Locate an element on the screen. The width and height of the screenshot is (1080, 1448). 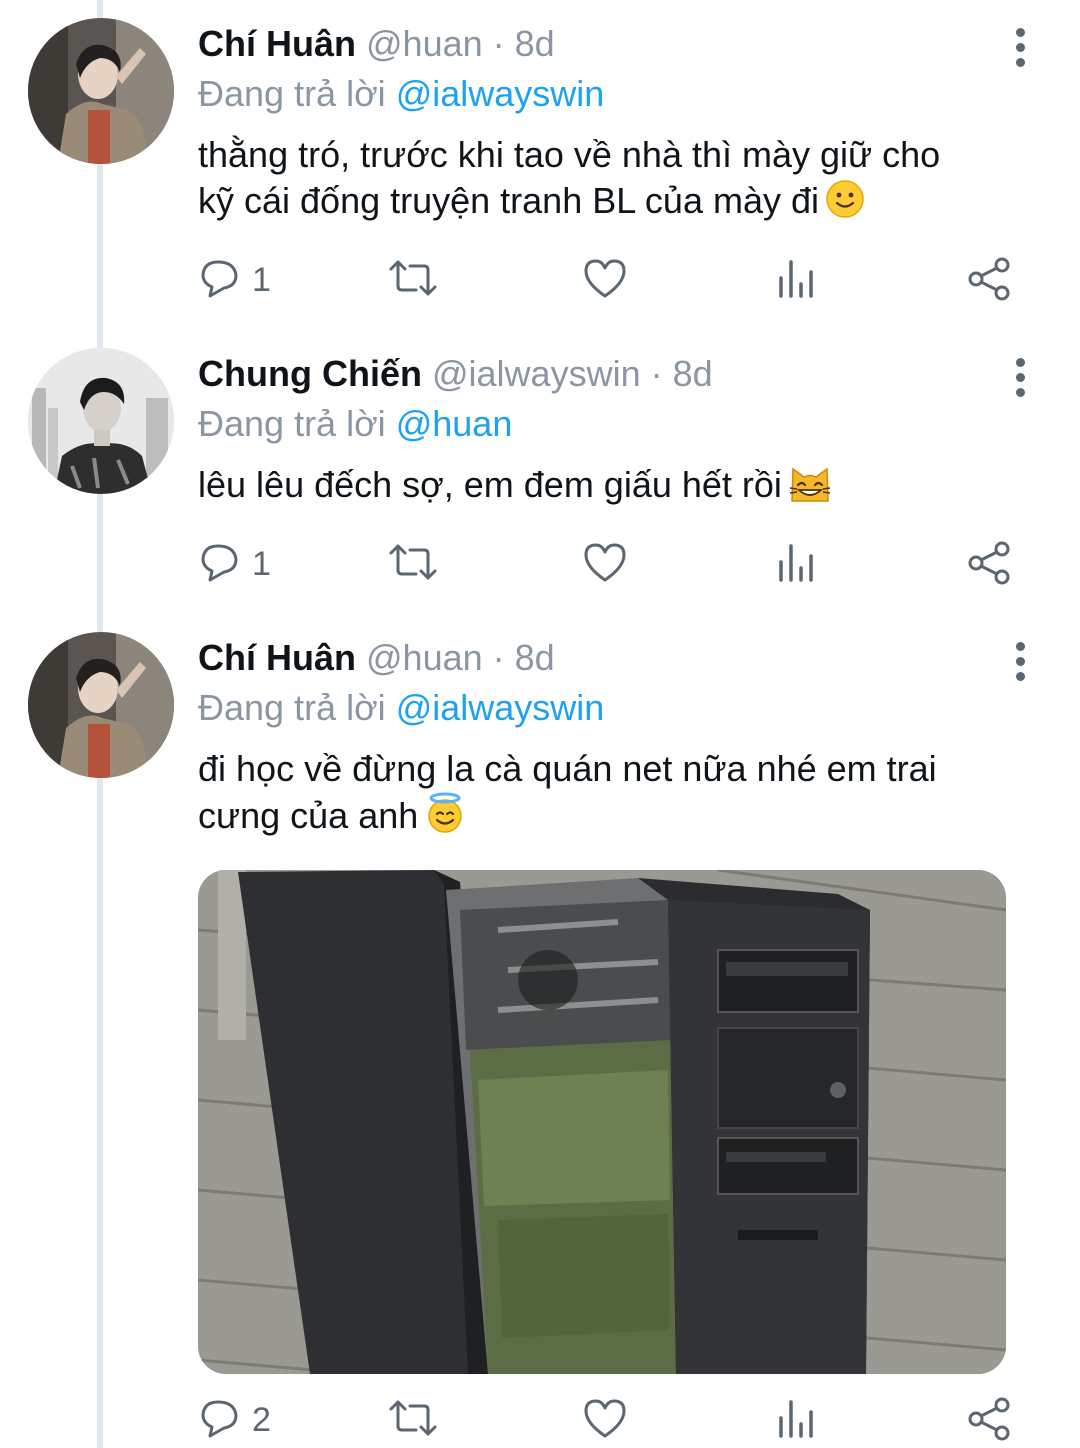
tweet-header: Chung Chiến @ialwayswin · 8d is located at coordinates (455, 374).